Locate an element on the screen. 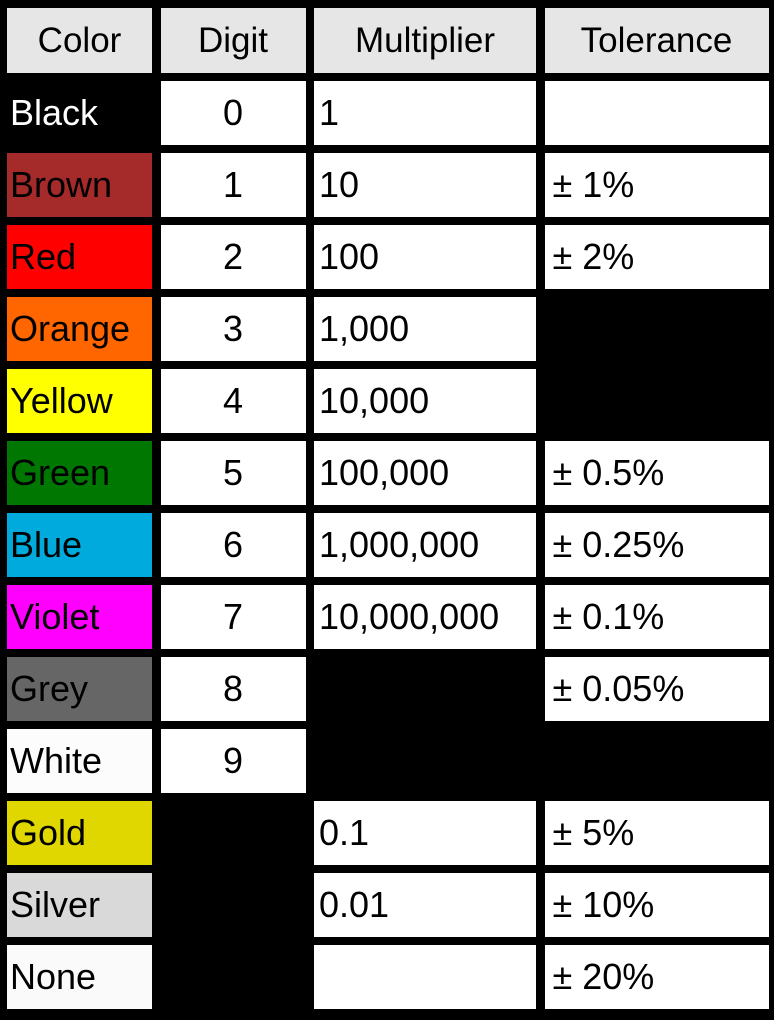 Image resolution: width=774 pixels, height=1020 pixels. digit-cell: 0 is located at coordinates (233, 113).